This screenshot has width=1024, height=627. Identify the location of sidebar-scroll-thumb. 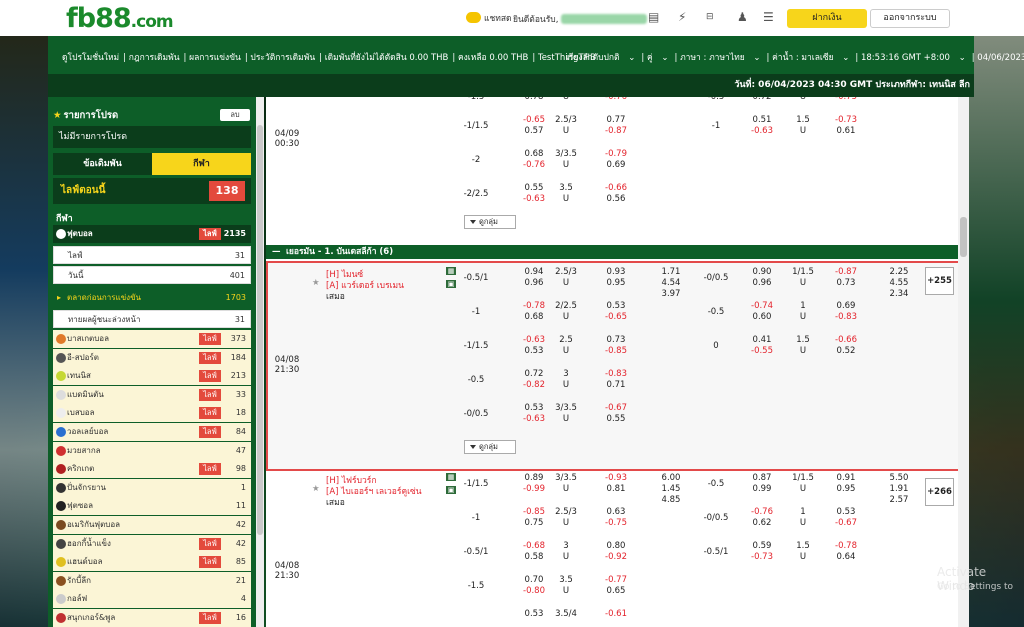
(260, 330).